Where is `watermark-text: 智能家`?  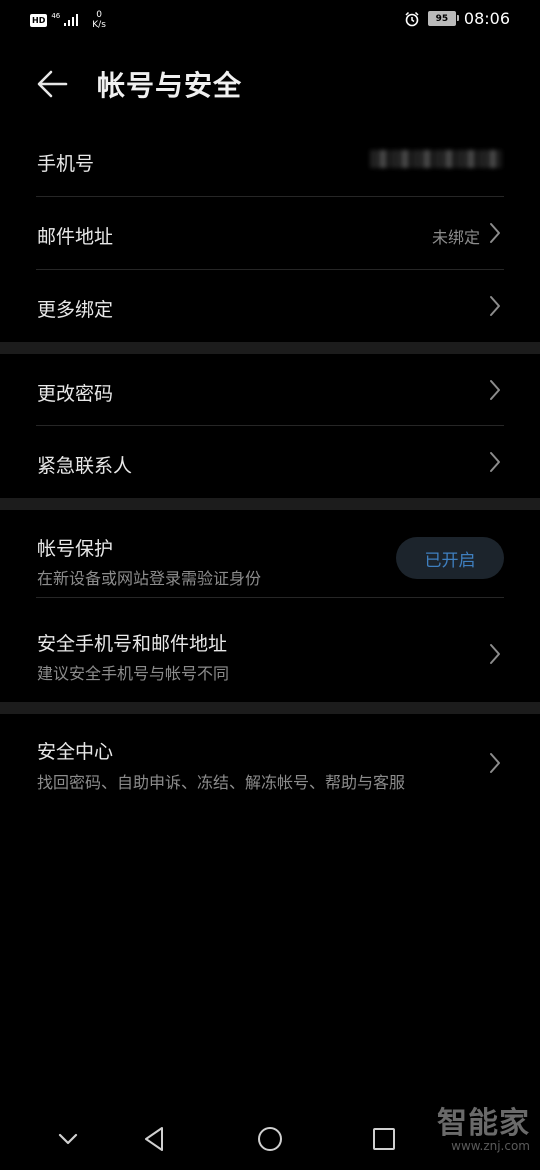 watermark-text: 智能家 is located at coordinates (483, 1123).